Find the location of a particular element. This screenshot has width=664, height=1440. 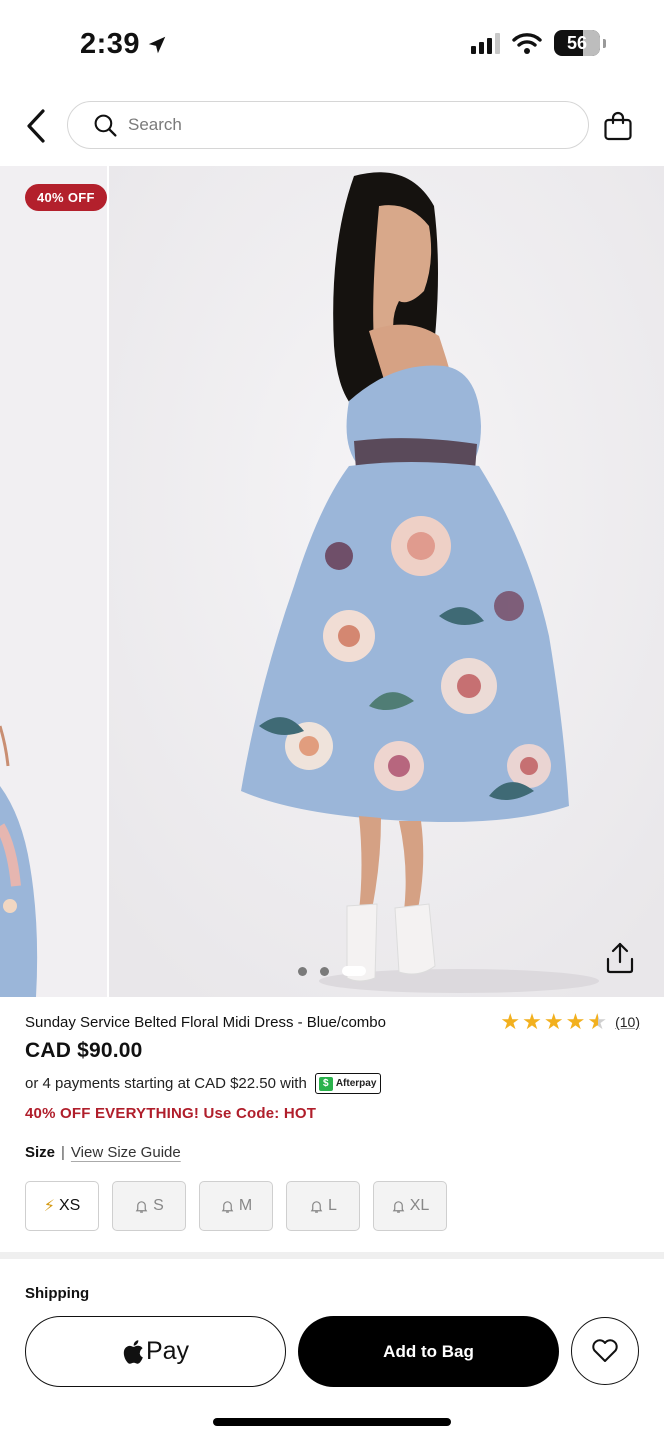

product-price: CAD $90.00 is located at coordinates (84, 1050).